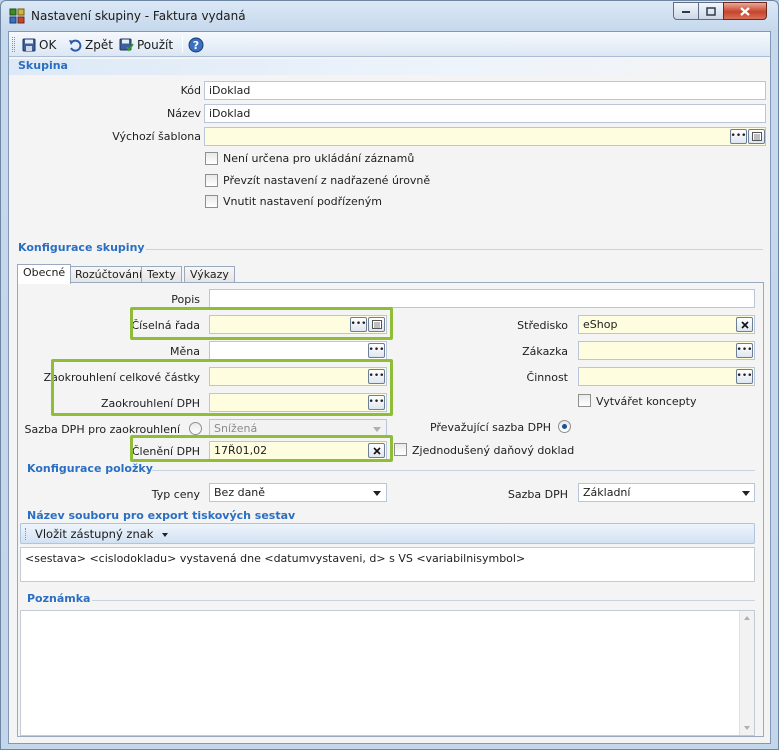 This screenshot has width=779, height=750. What do you see at coordinates (744, 376) in the screenshot?
I see `cinnost-browse-button: •••` at bounding box center [744, 376].